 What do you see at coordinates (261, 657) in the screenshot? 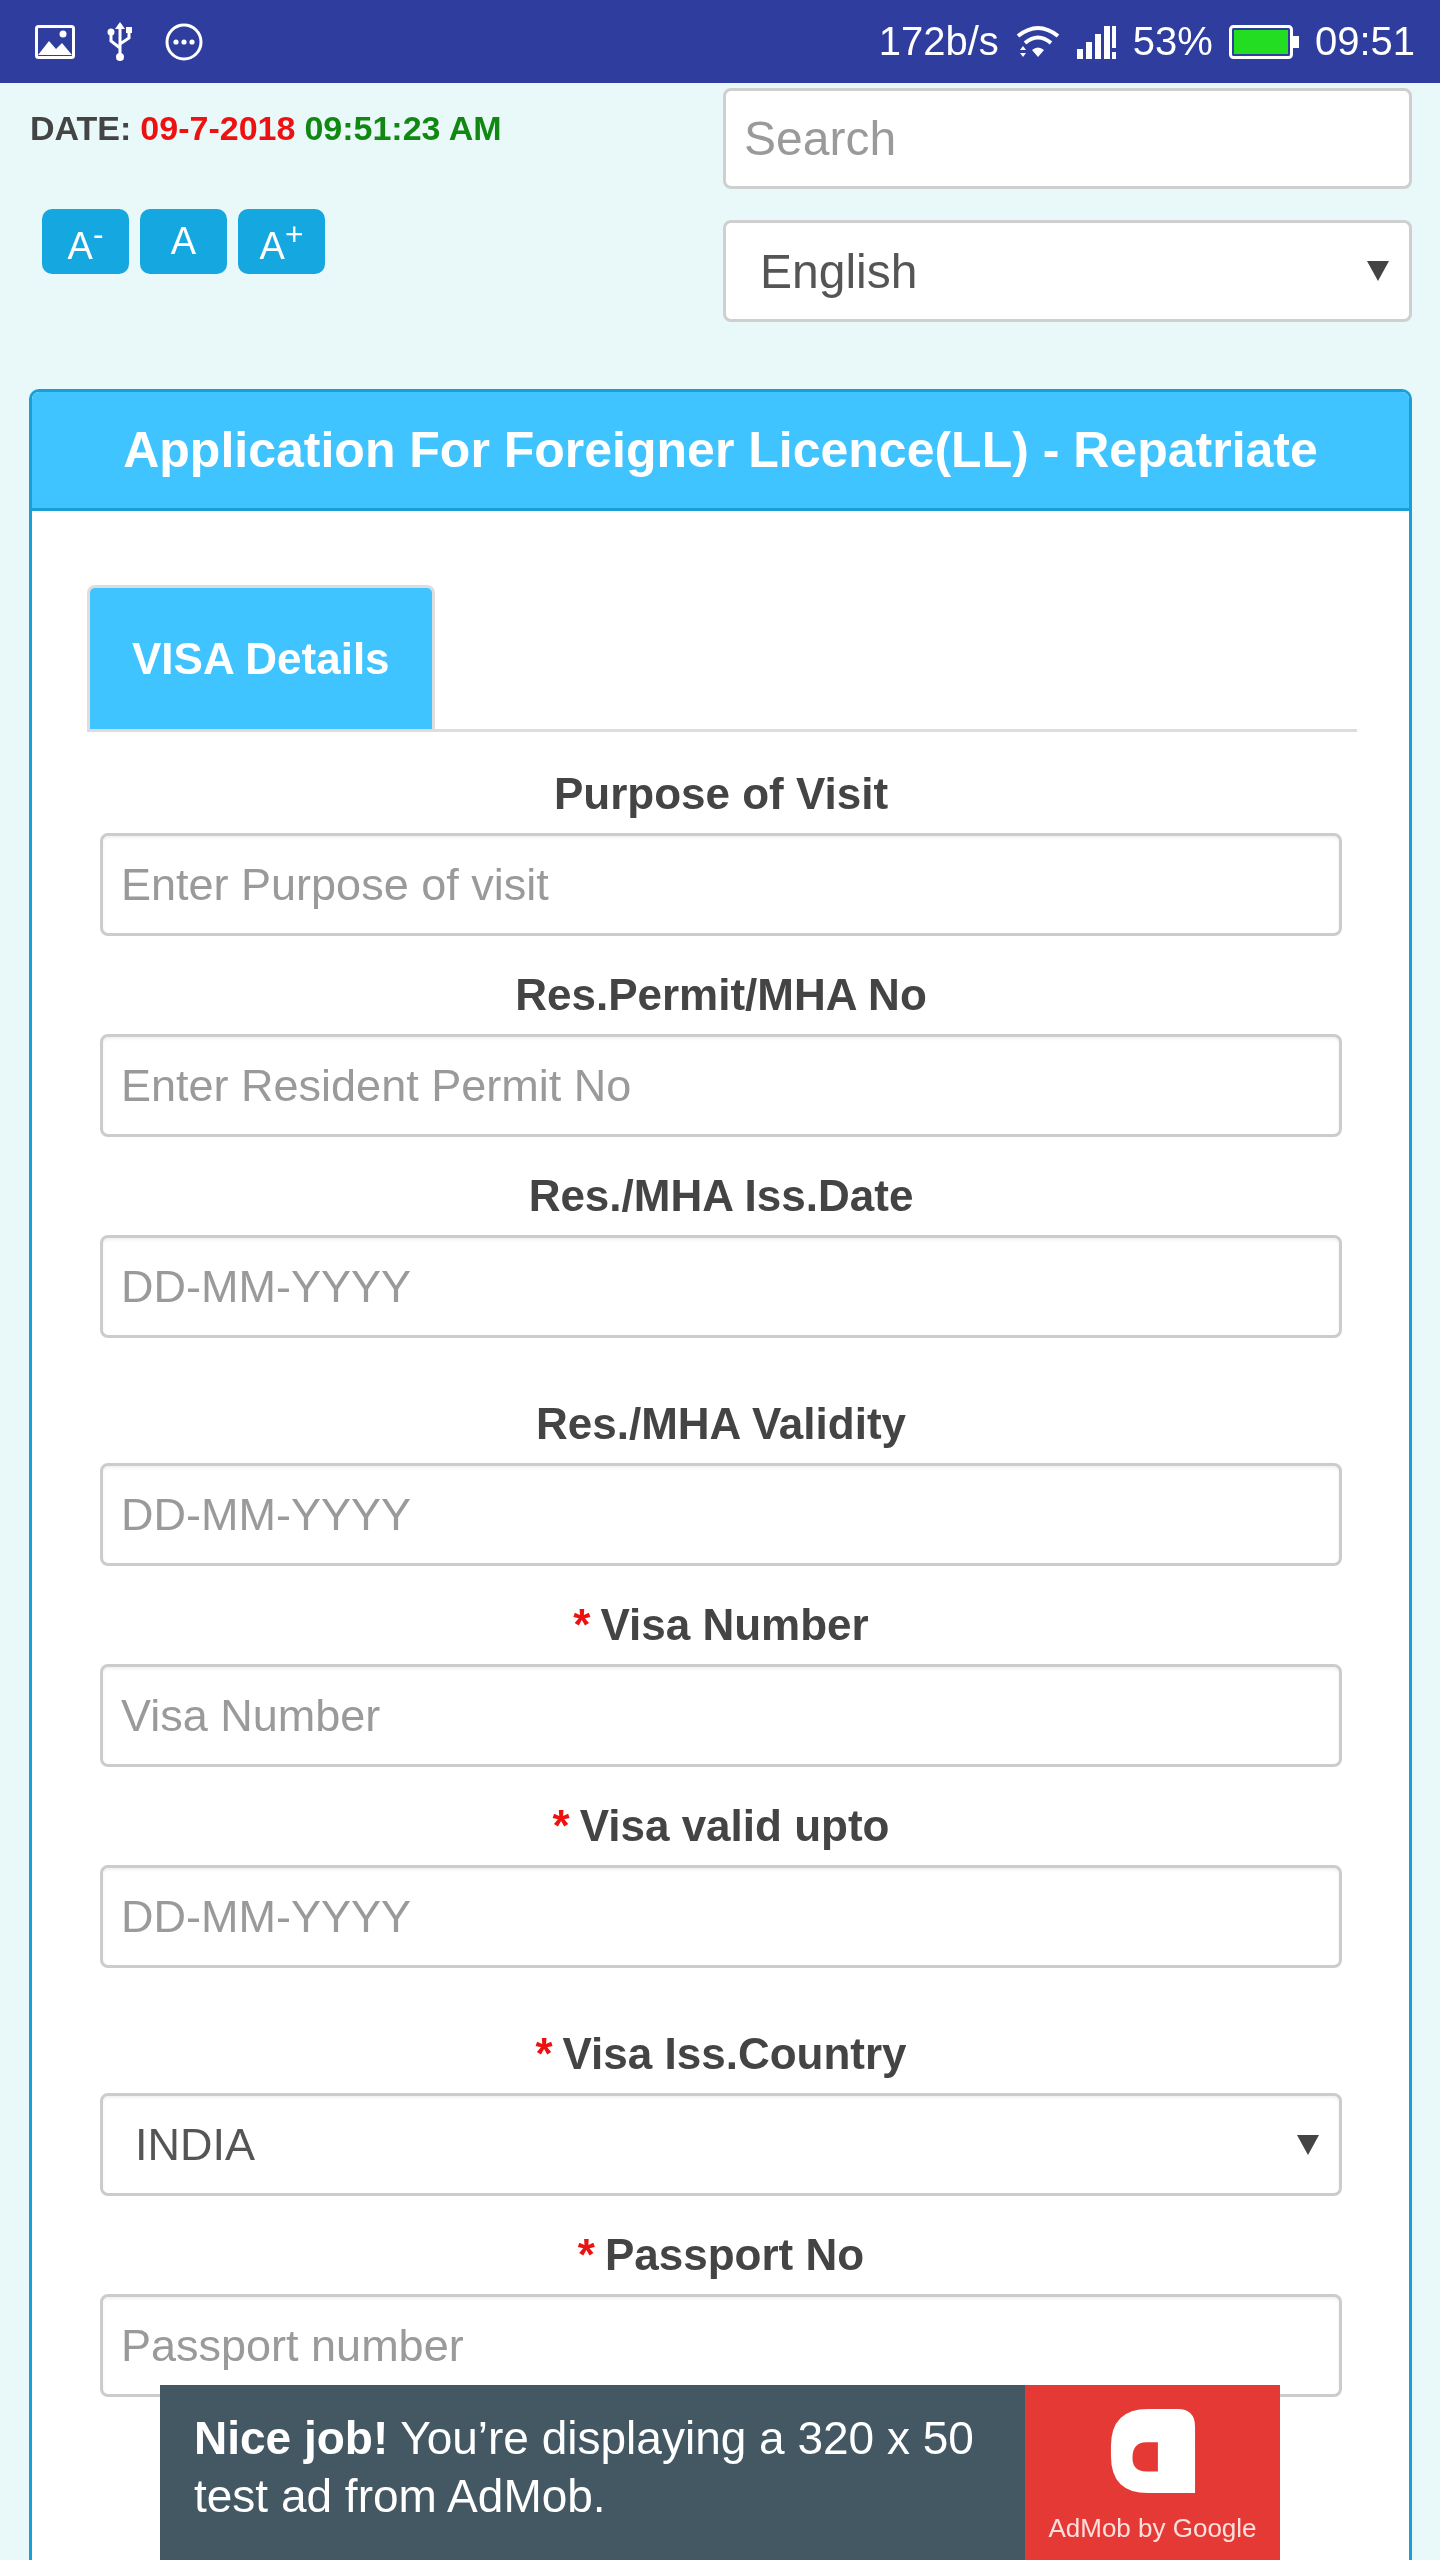
I see `tab: VISA Details` at bounding box center [261, 657].